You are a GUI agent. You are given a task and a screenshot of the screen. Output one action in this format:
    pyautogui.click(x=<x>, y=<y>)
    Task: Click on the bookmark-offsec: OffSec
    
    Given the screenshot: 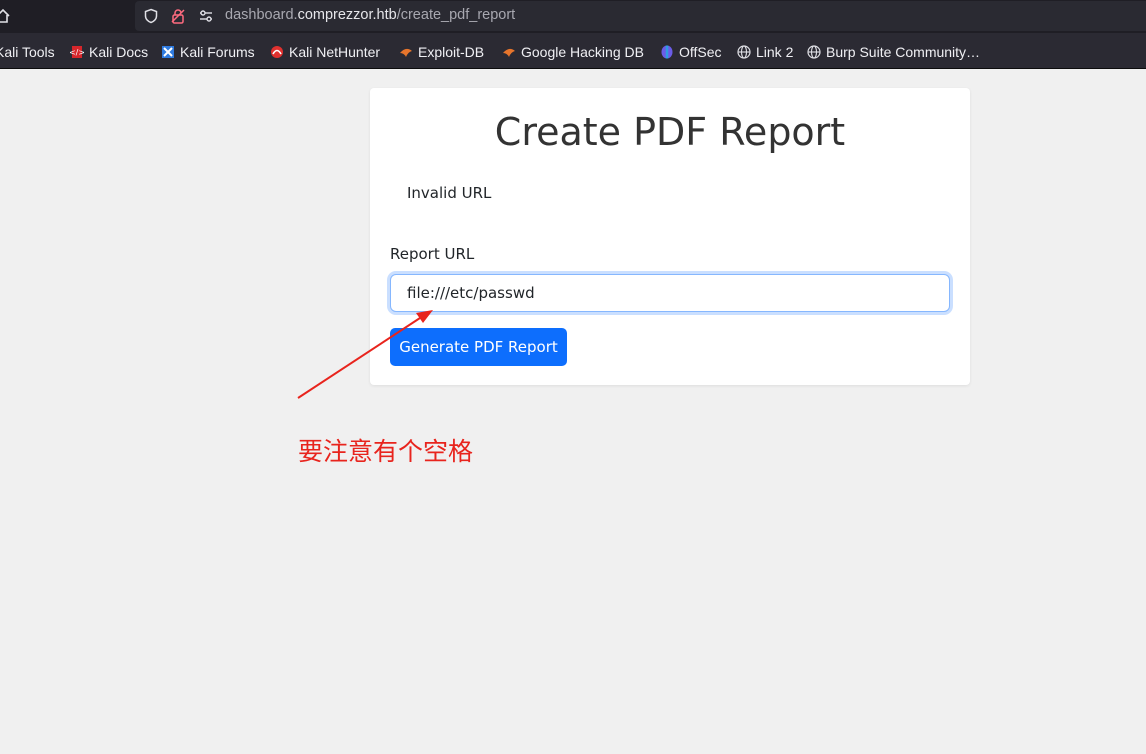 What is the action you would take?
    pyautogui.click(x=691, y=52)
    